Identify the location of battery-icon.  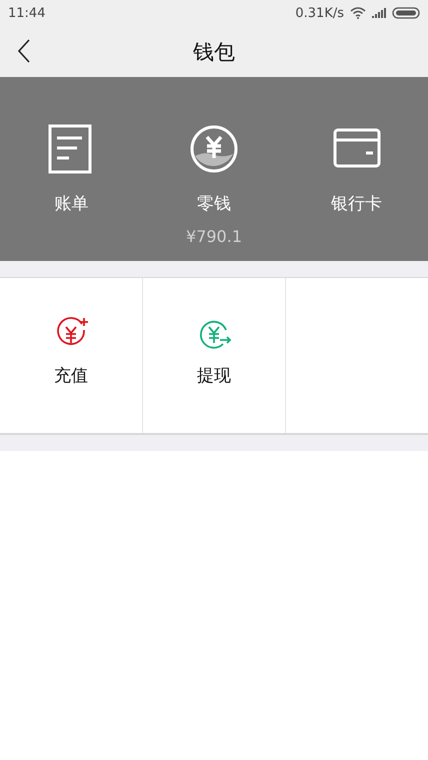
(406, 13).